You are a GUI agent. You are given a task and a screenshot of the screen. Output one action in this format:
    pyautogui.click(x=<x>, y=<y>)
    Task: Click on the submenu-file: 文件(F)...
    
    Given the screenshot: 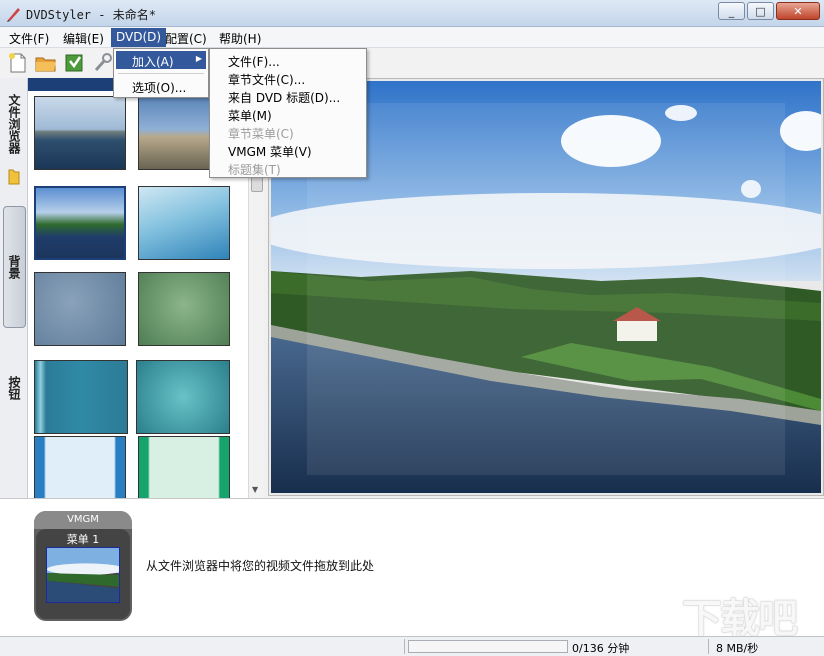 What is the action you would take?
    pyautogui.click(x=254, y=62)
    